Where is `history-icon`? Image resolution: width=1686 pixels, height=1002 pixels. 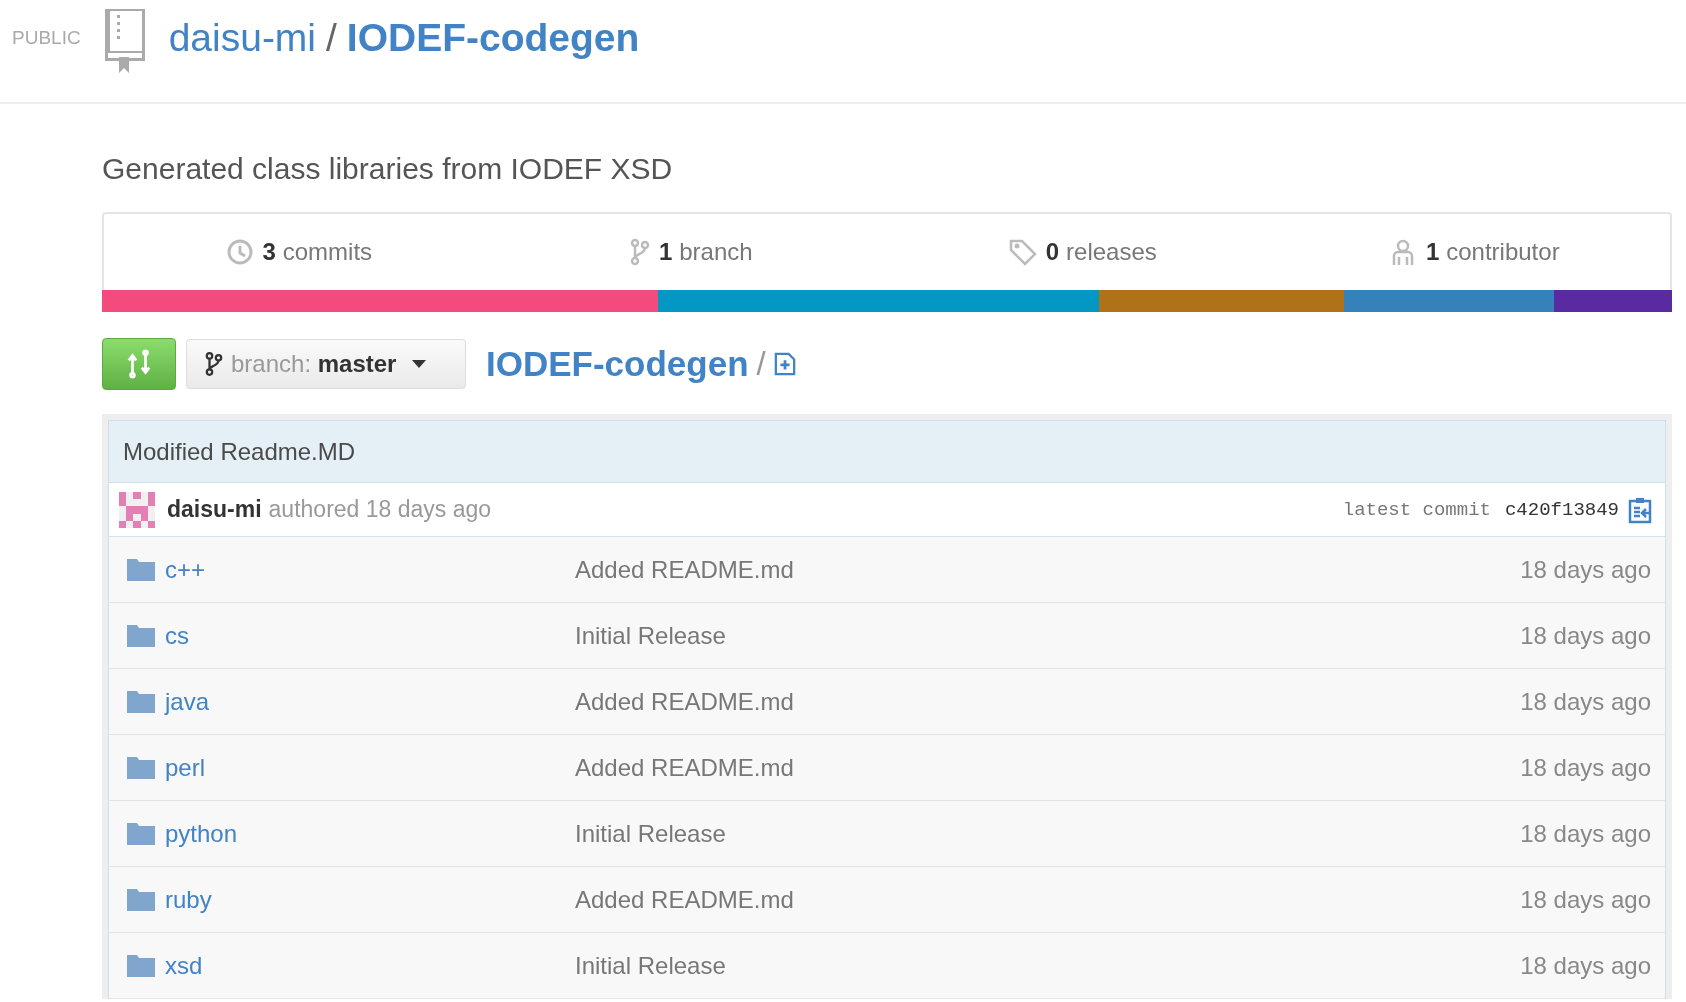
history-icon is located at coordinates (240, 252).